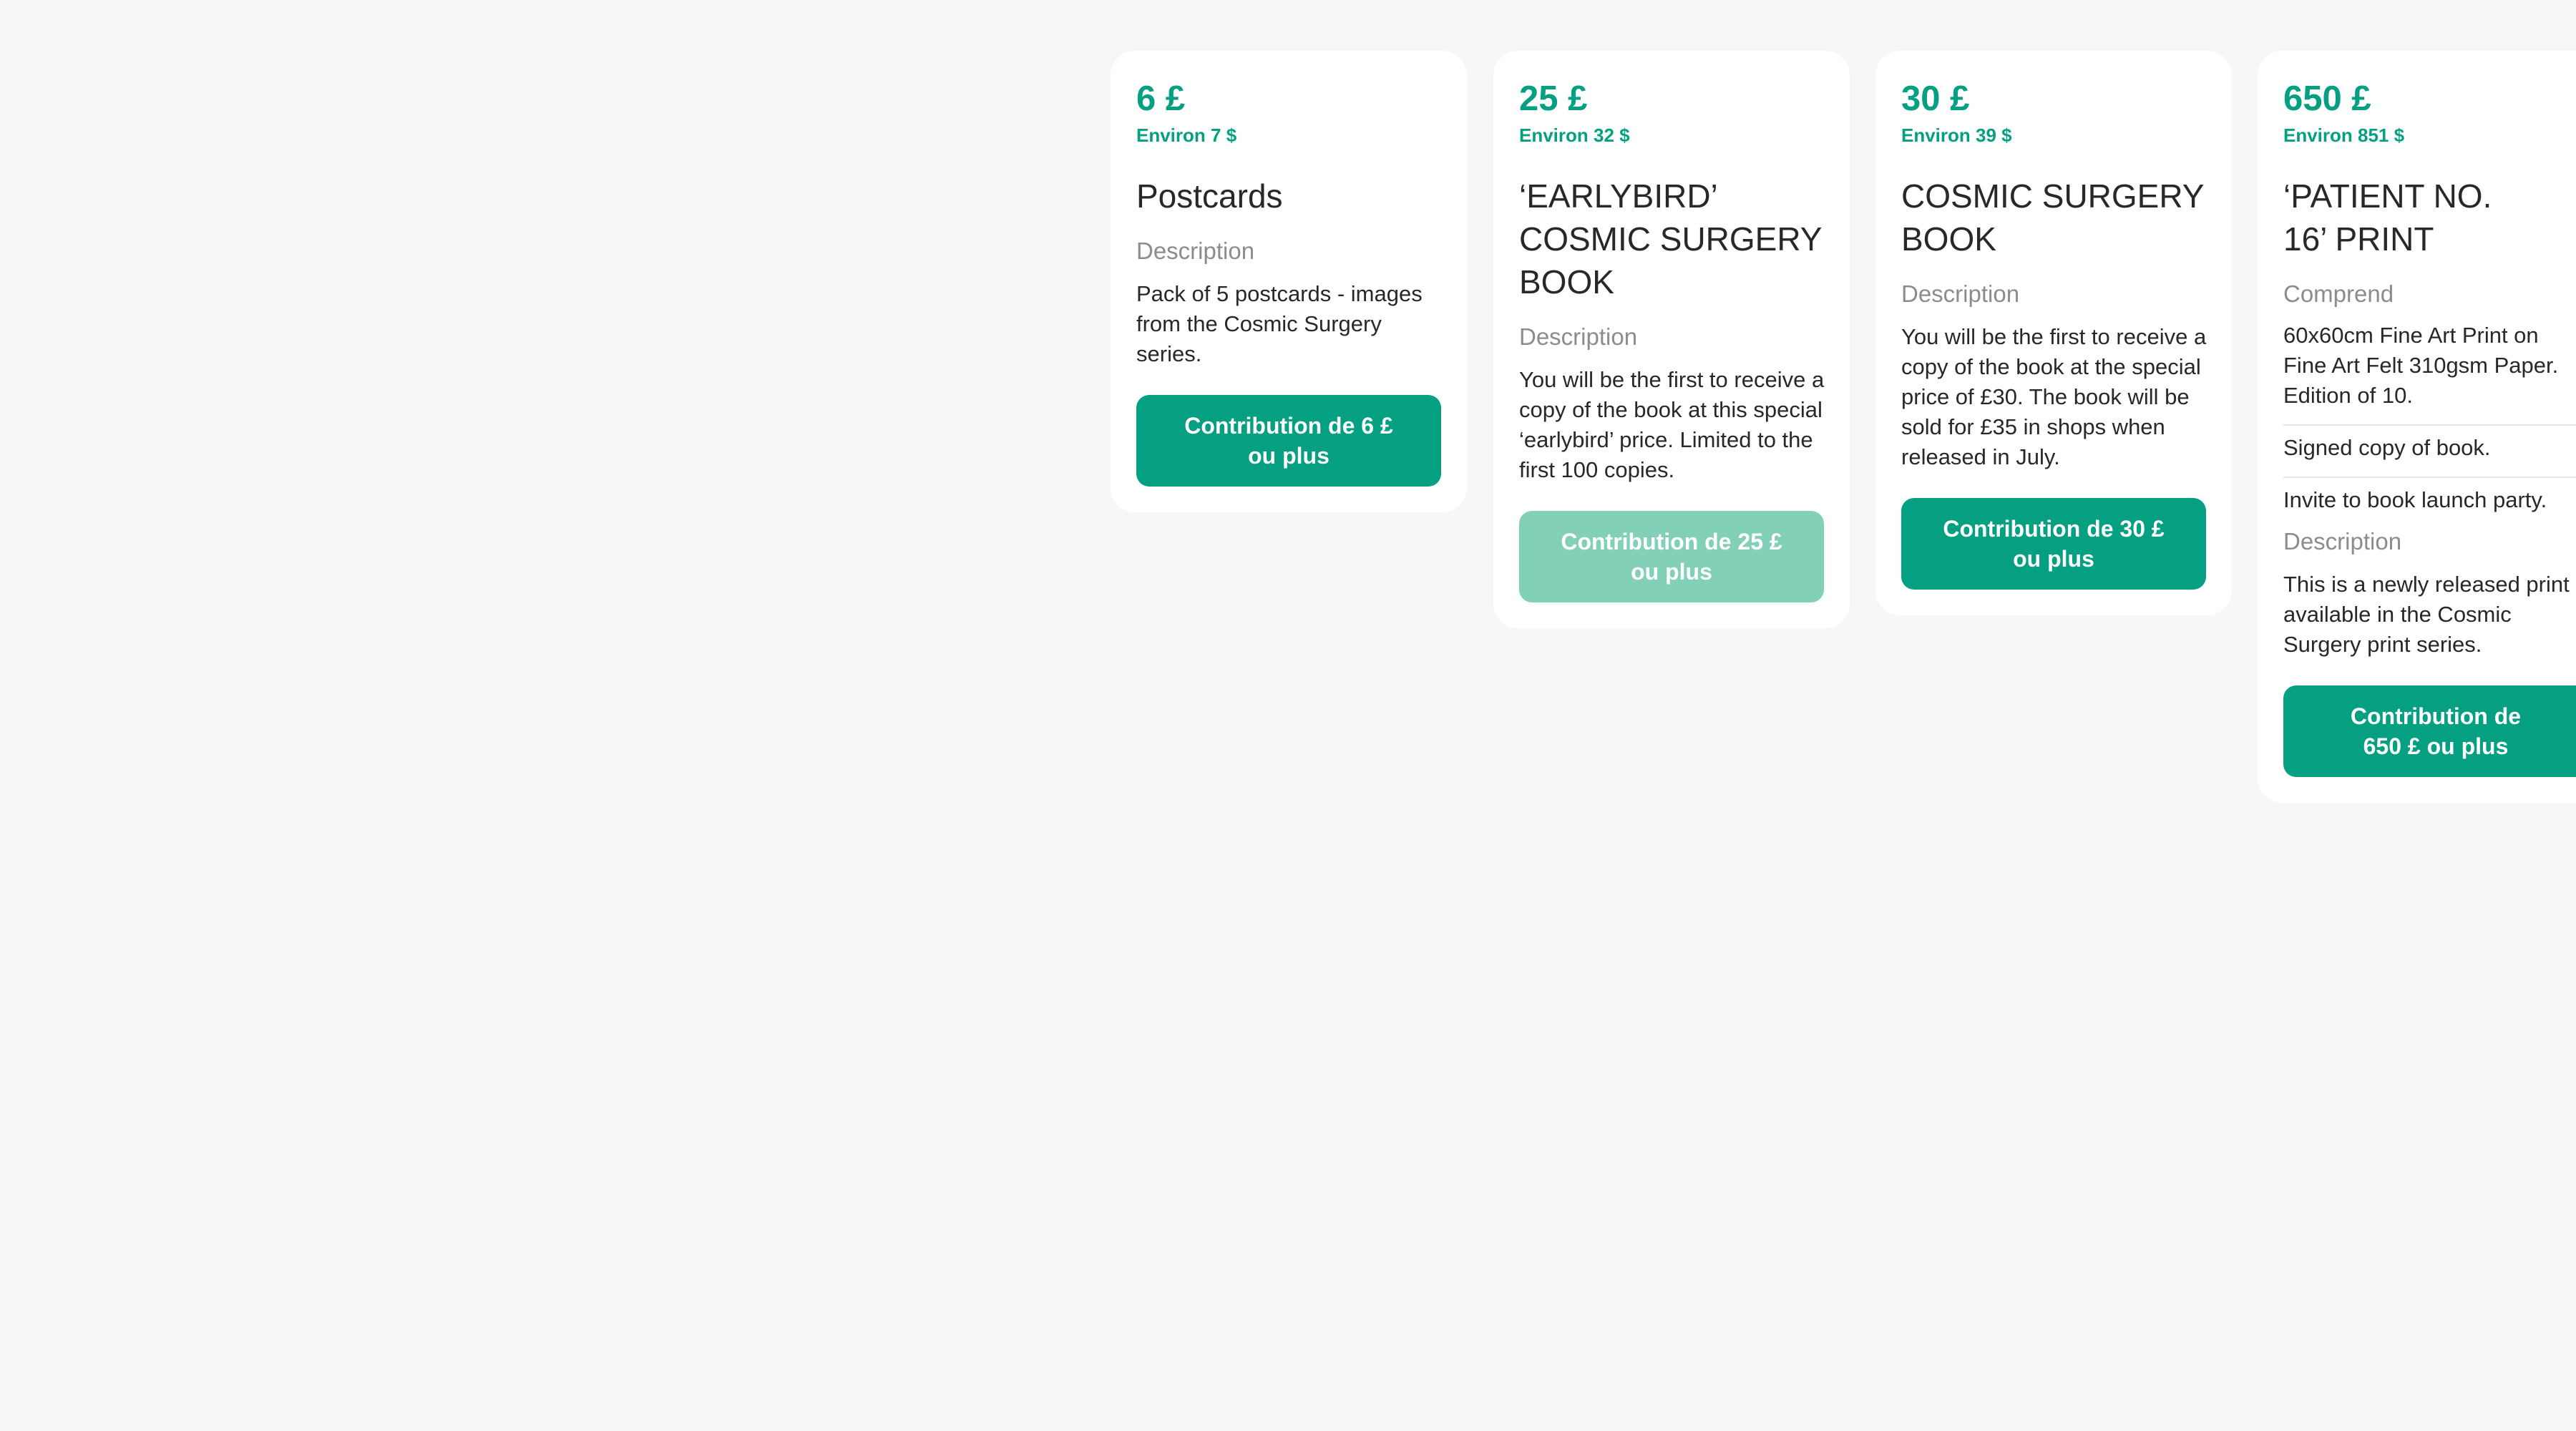 The image size is (2576, 1431). Describe the element at coordinates (2344, 135) in the screenshot. I see `reward-approx-price: Environ 851 $` at that location.